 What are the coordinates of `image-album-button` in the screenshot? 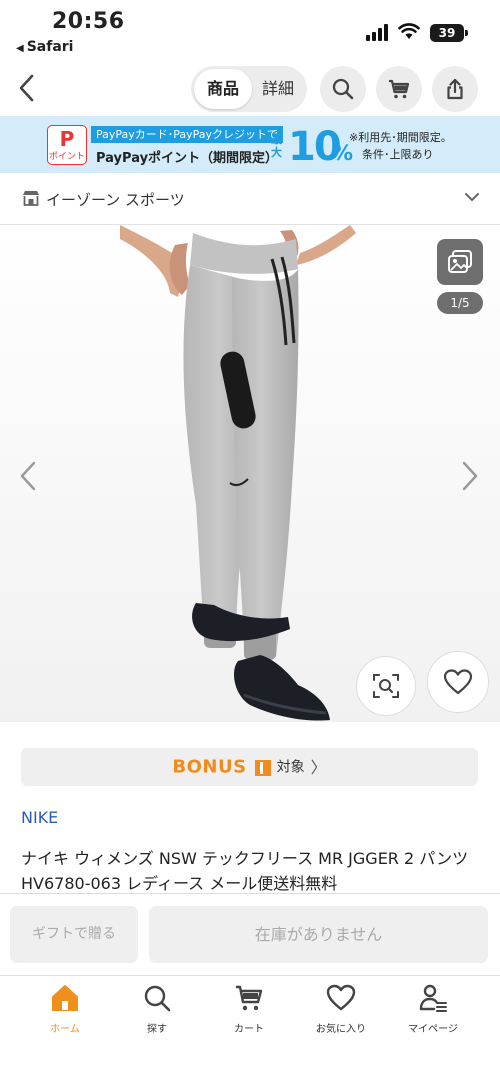 It's located at (460, 262).